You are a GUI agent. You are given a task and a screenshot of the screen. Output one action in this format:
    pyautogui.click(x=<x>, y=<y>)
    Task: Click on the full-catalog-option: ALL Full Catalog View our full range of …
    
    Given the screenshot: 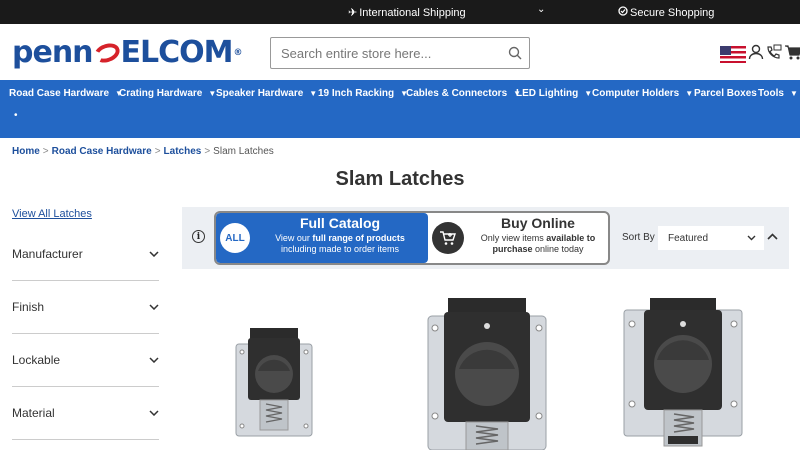 What is the action you would take?
    pyautogui.click(x=322, y=238)
    